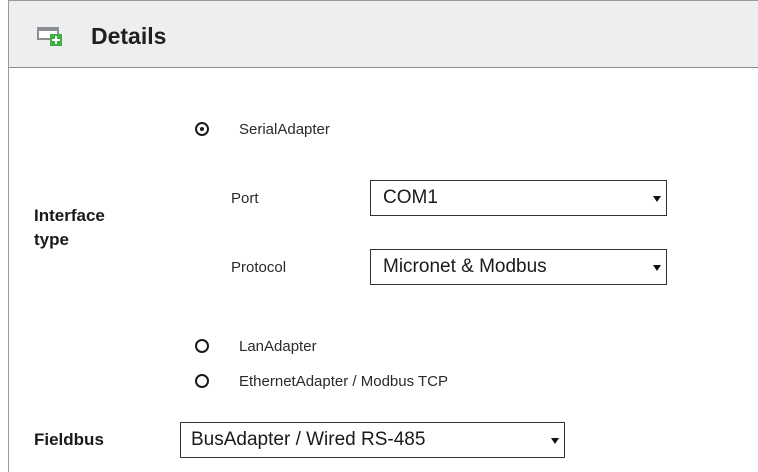  What do you see at coordinates (383, 34) in the screenshot?
I see `panel-header: Details` at bounding box center [383, 34].